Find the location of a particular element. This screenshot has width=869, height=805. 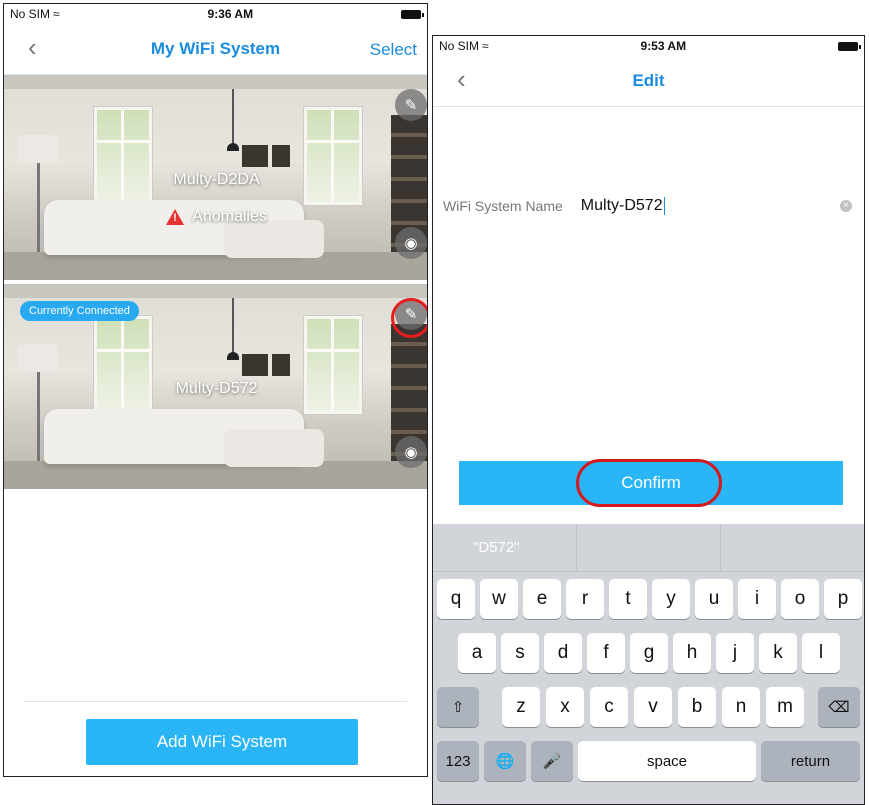

key-i: i is located at coordinates (757, 599).